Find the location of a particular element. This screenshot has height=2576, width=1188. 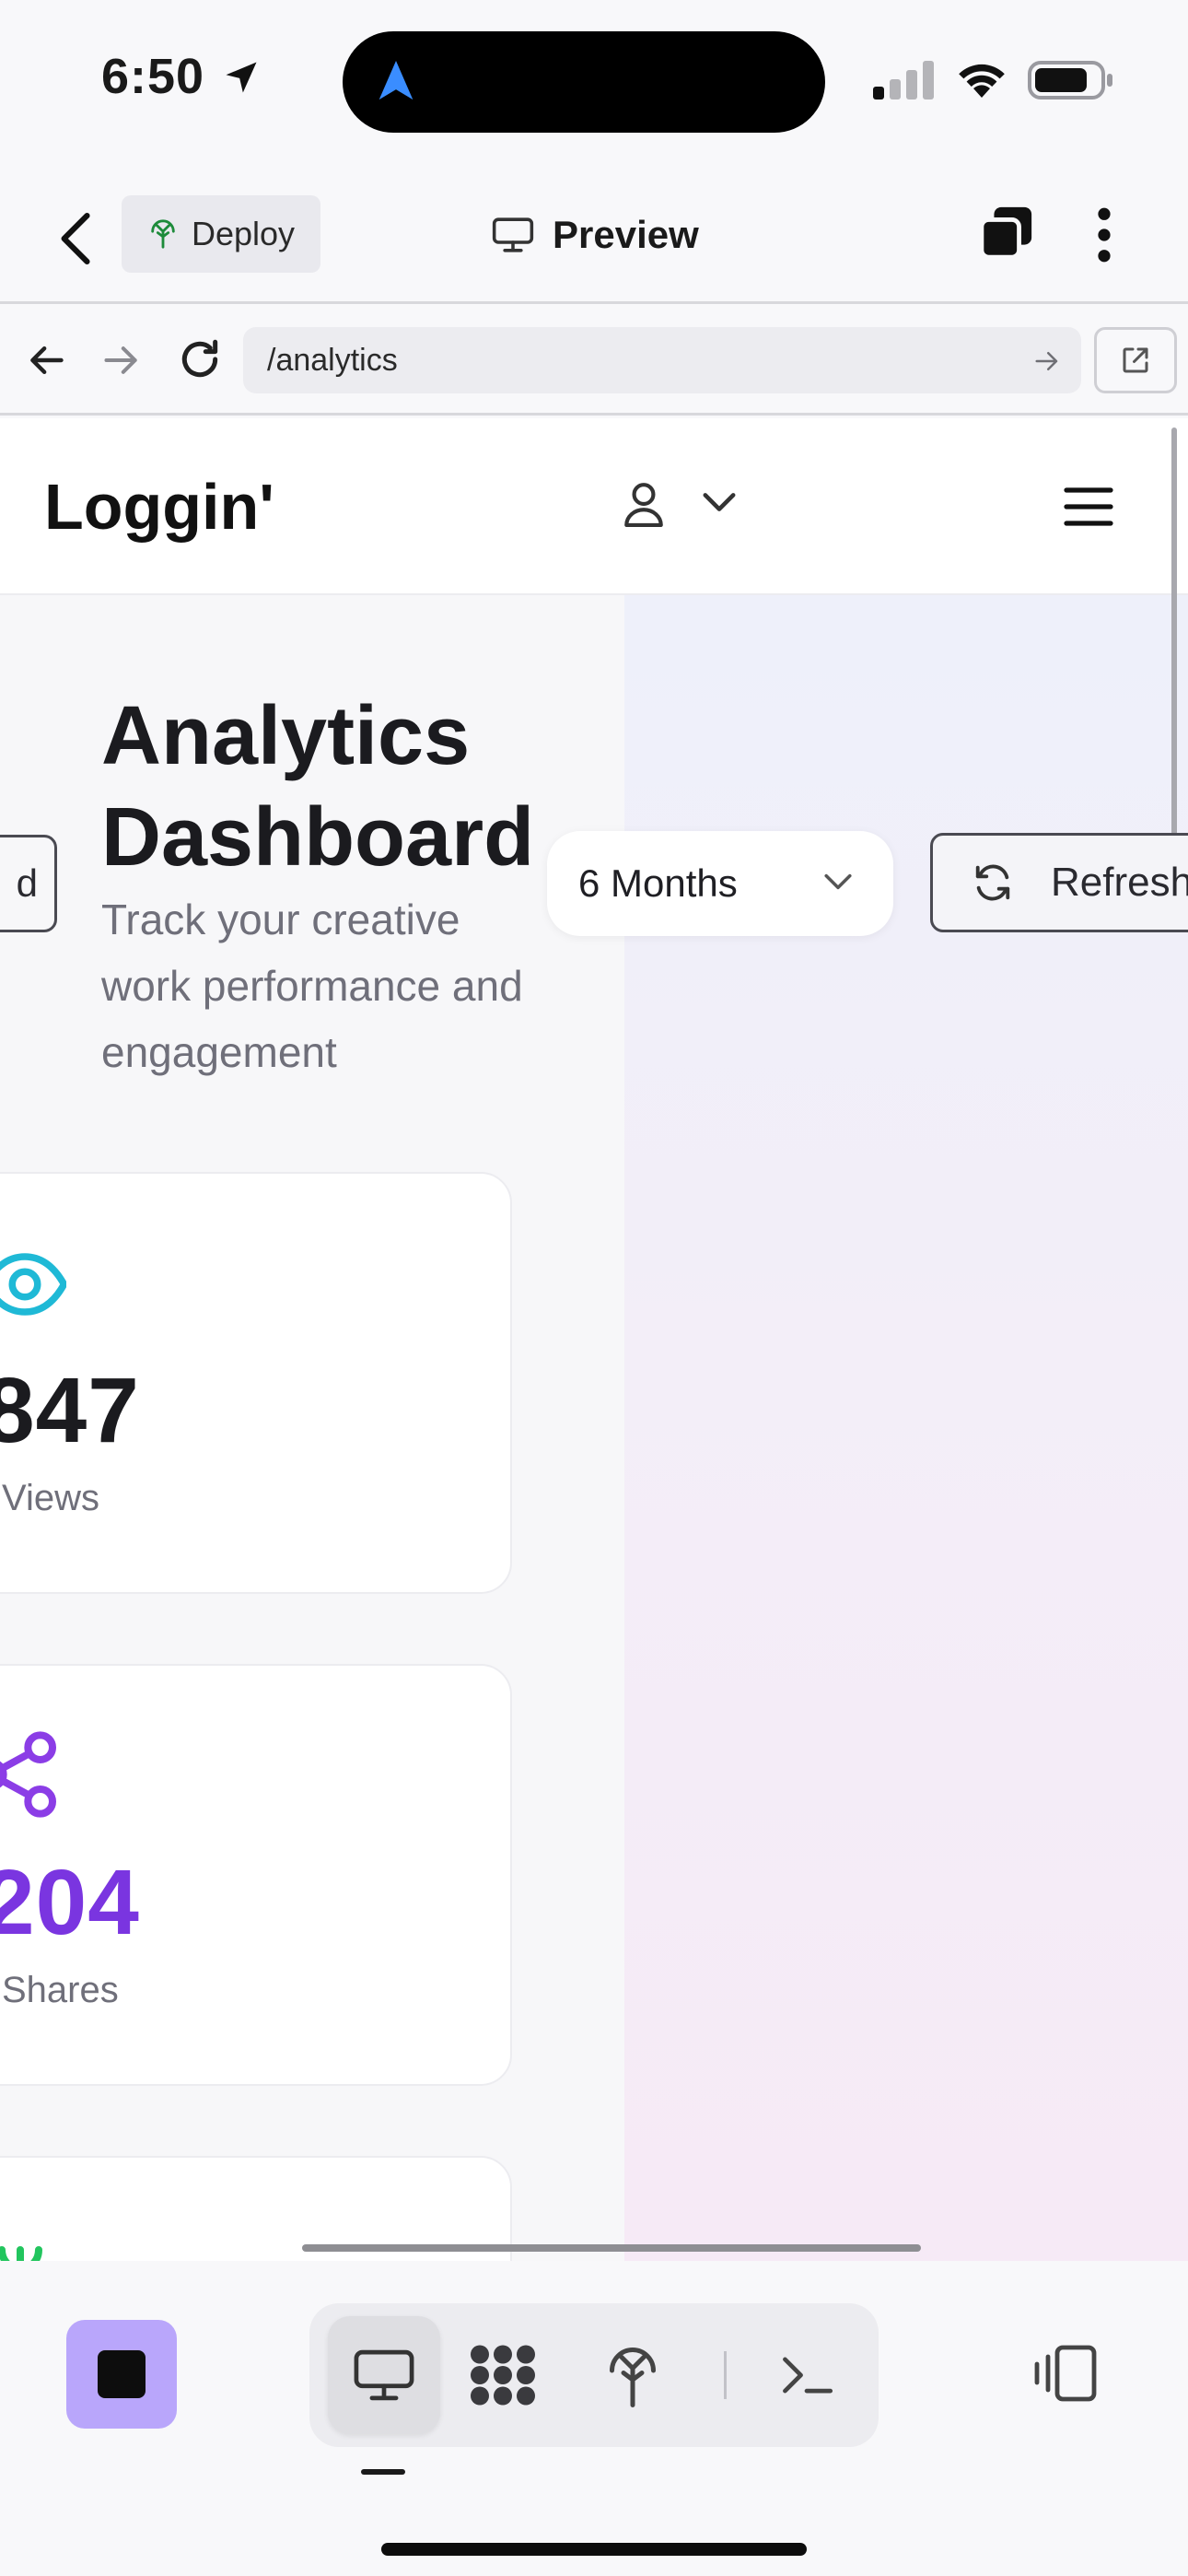

back-chevron-icon is located at coordinates (76, 238).